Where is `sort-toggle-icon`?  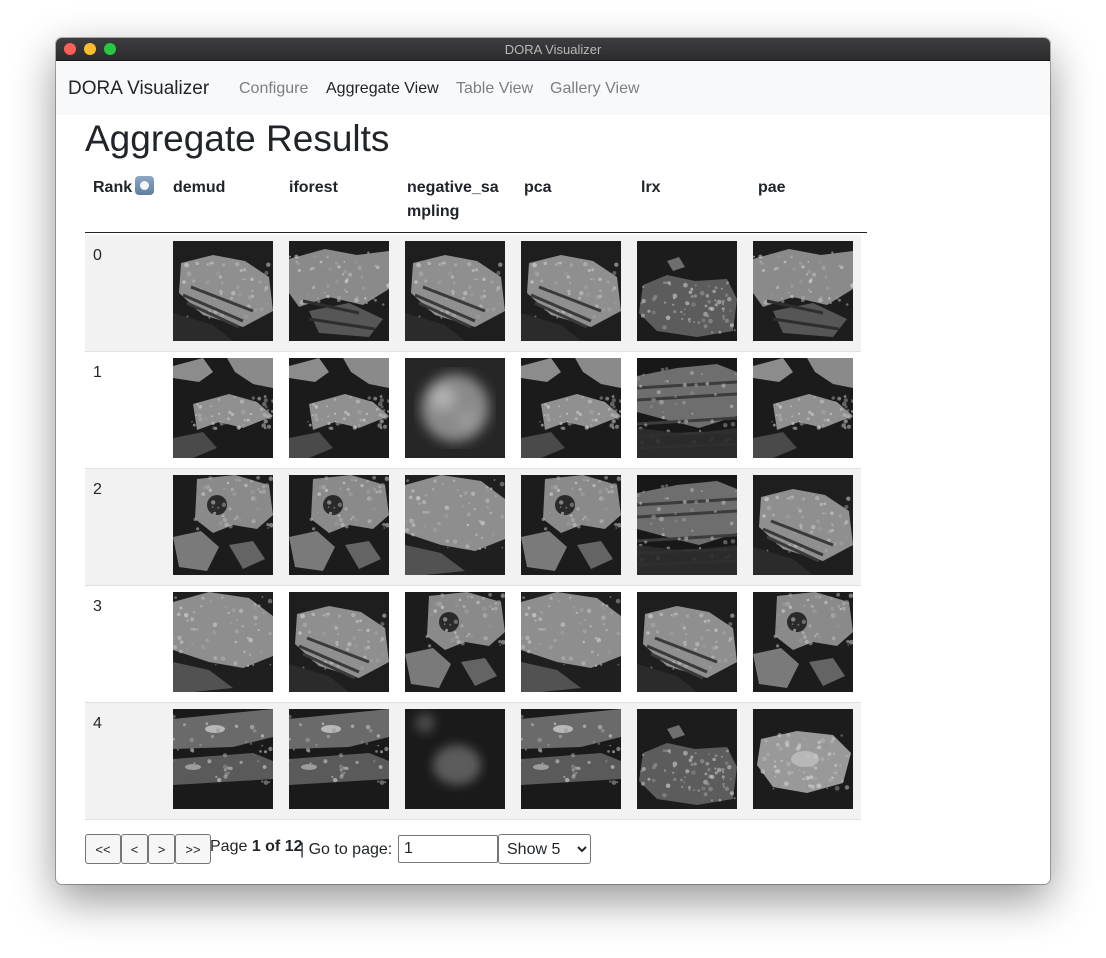 sort-toggle-icon is located at coordinates (145, 185).